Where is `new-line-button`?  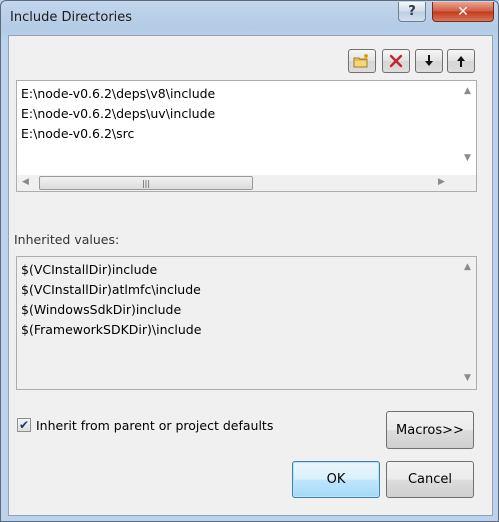
new-line-button is located at coordinates (362, 61).